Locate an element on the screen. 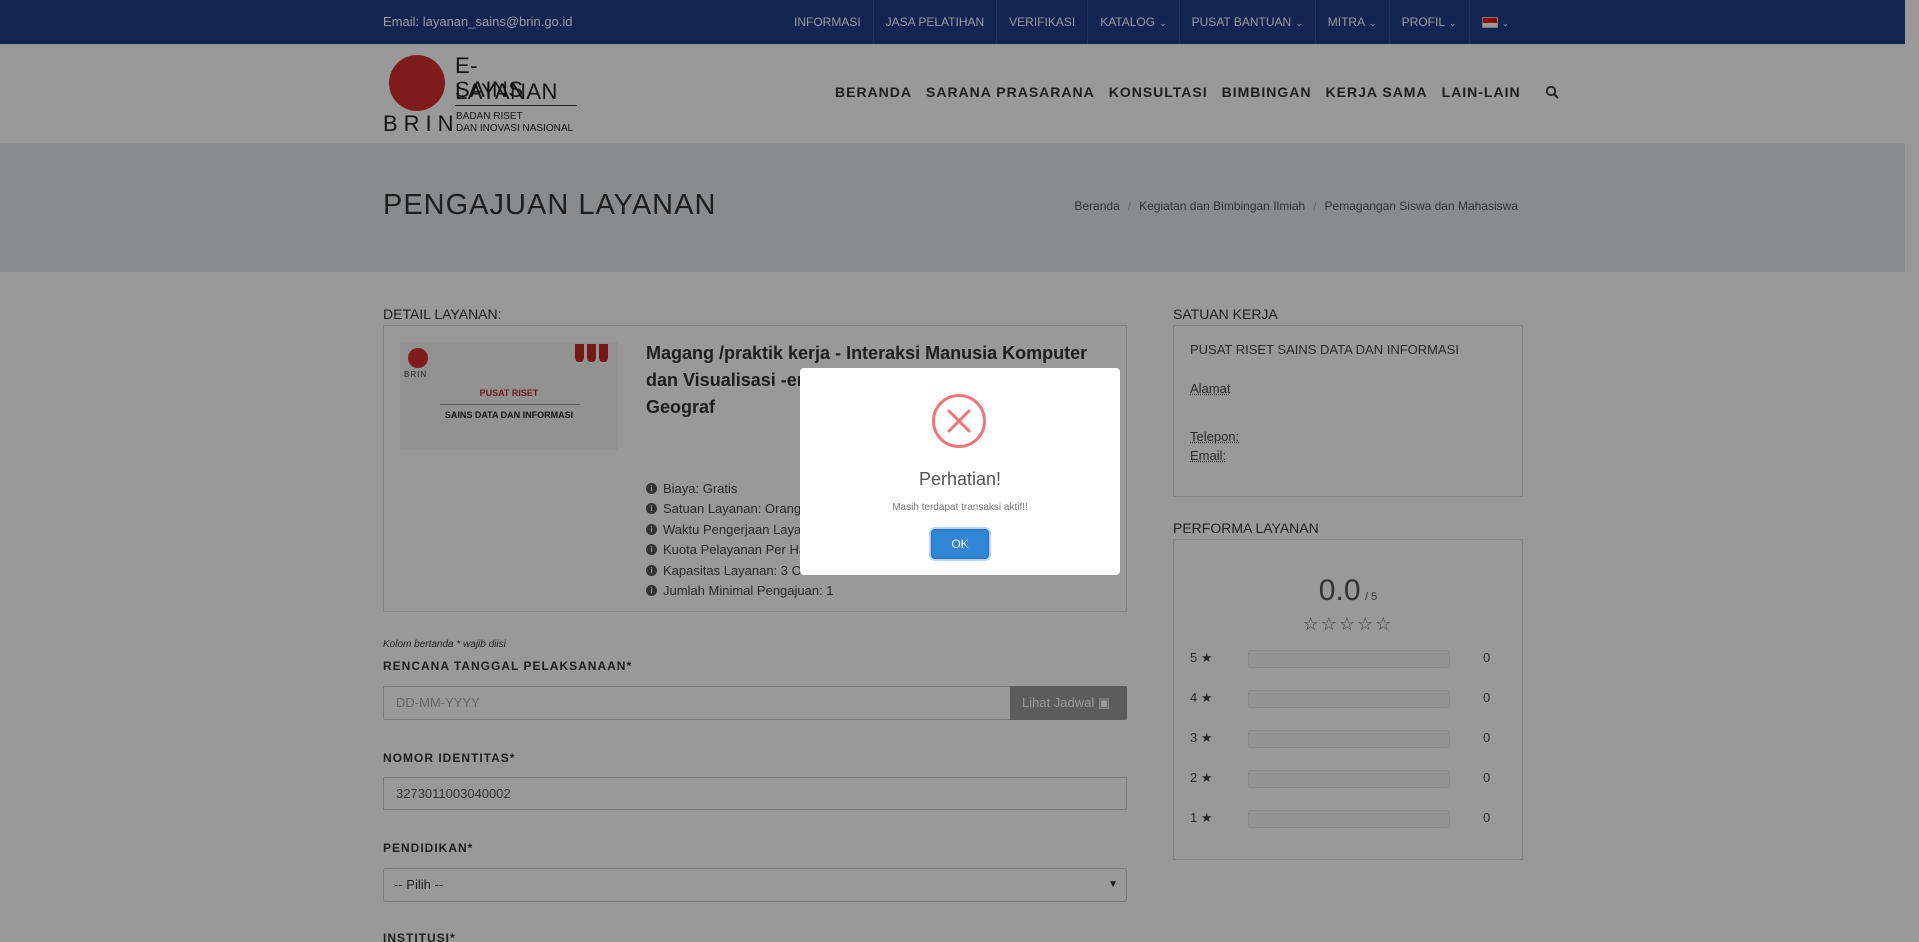 The image size is (1919, 942). error-x-glyph is located at coordinates (959, 421).